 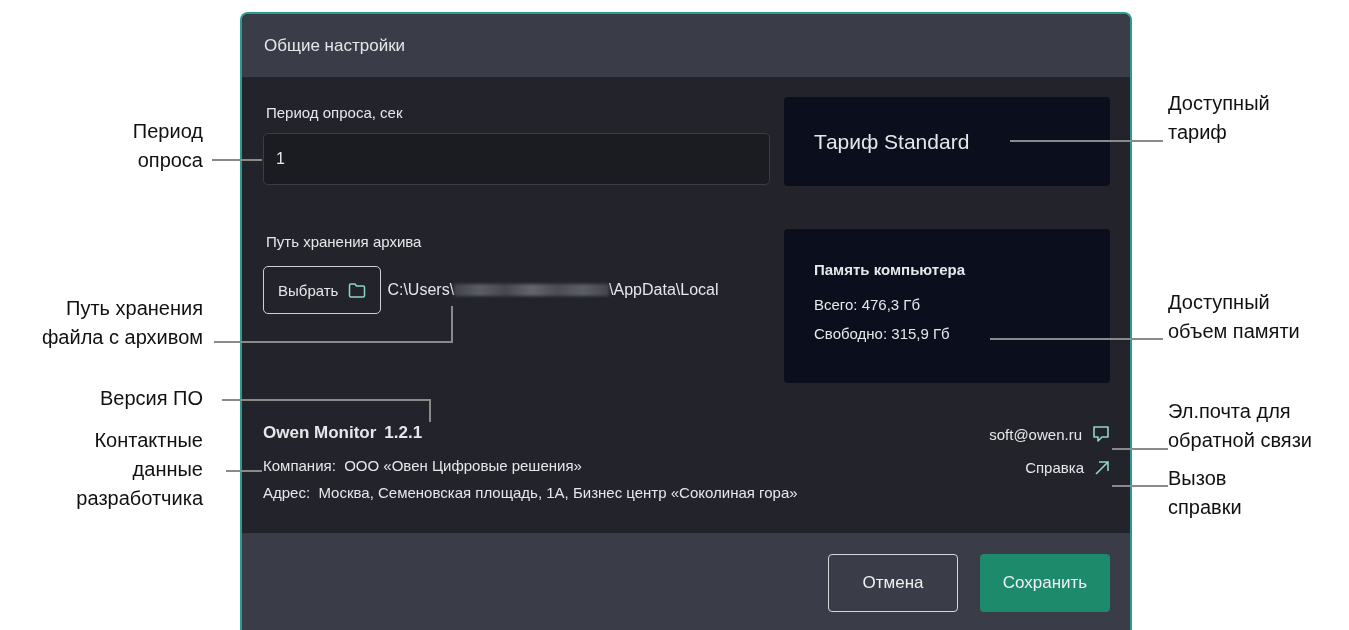 What do you see at coordinates (1240, 426) in the screenshot?
I see `callout-label: Эл.почта для обратной связи` at bounding box center [1240, 426].